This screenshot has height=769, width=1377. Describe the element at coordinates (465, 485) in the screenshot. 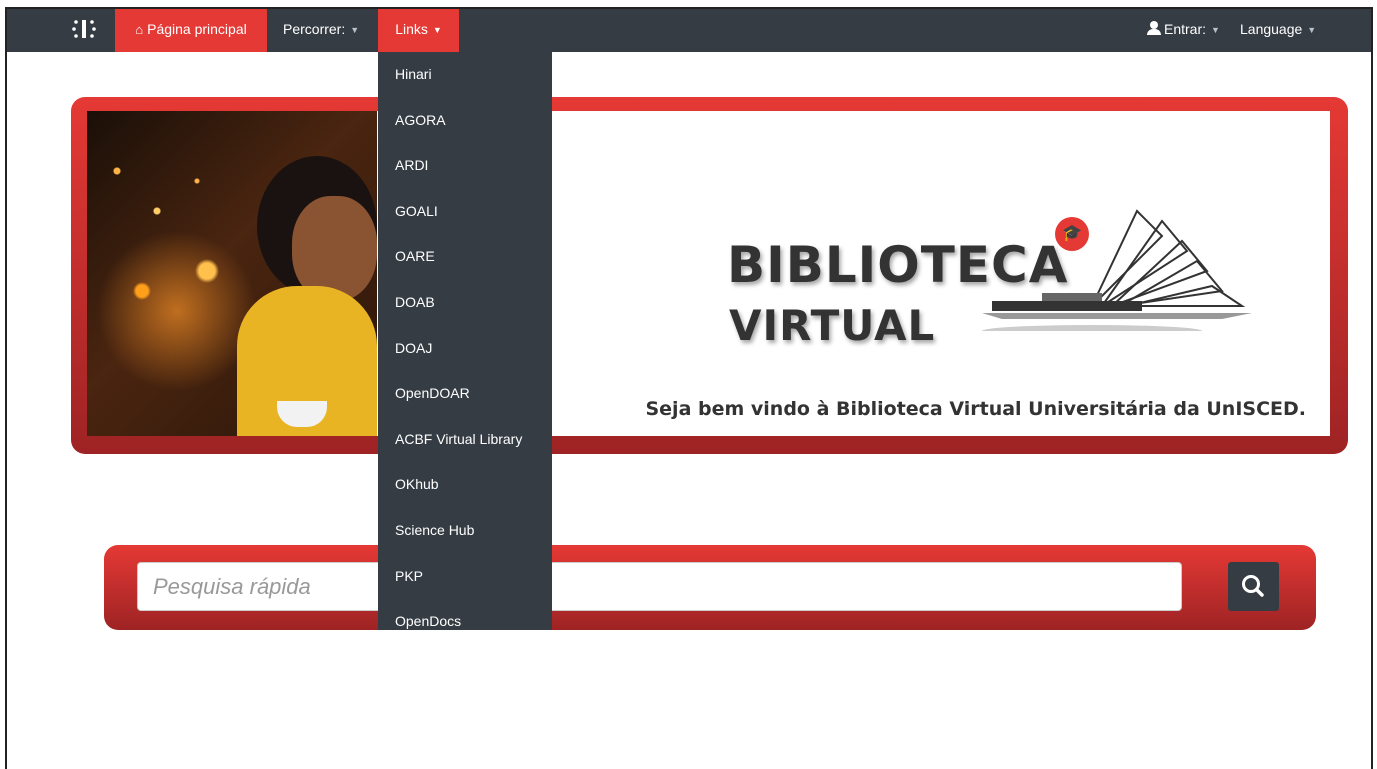

I see `menu-item-okhub: OKhub` at that location.